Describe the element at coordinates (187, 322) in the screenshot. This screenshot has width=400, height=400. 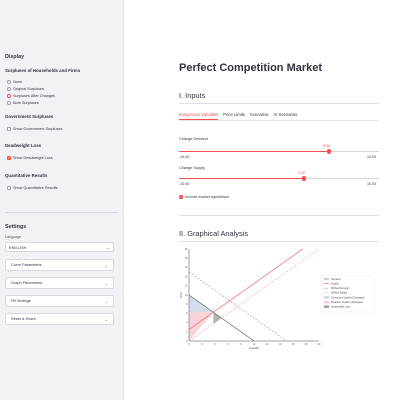
I see `y-tick-label: 4` at that location.